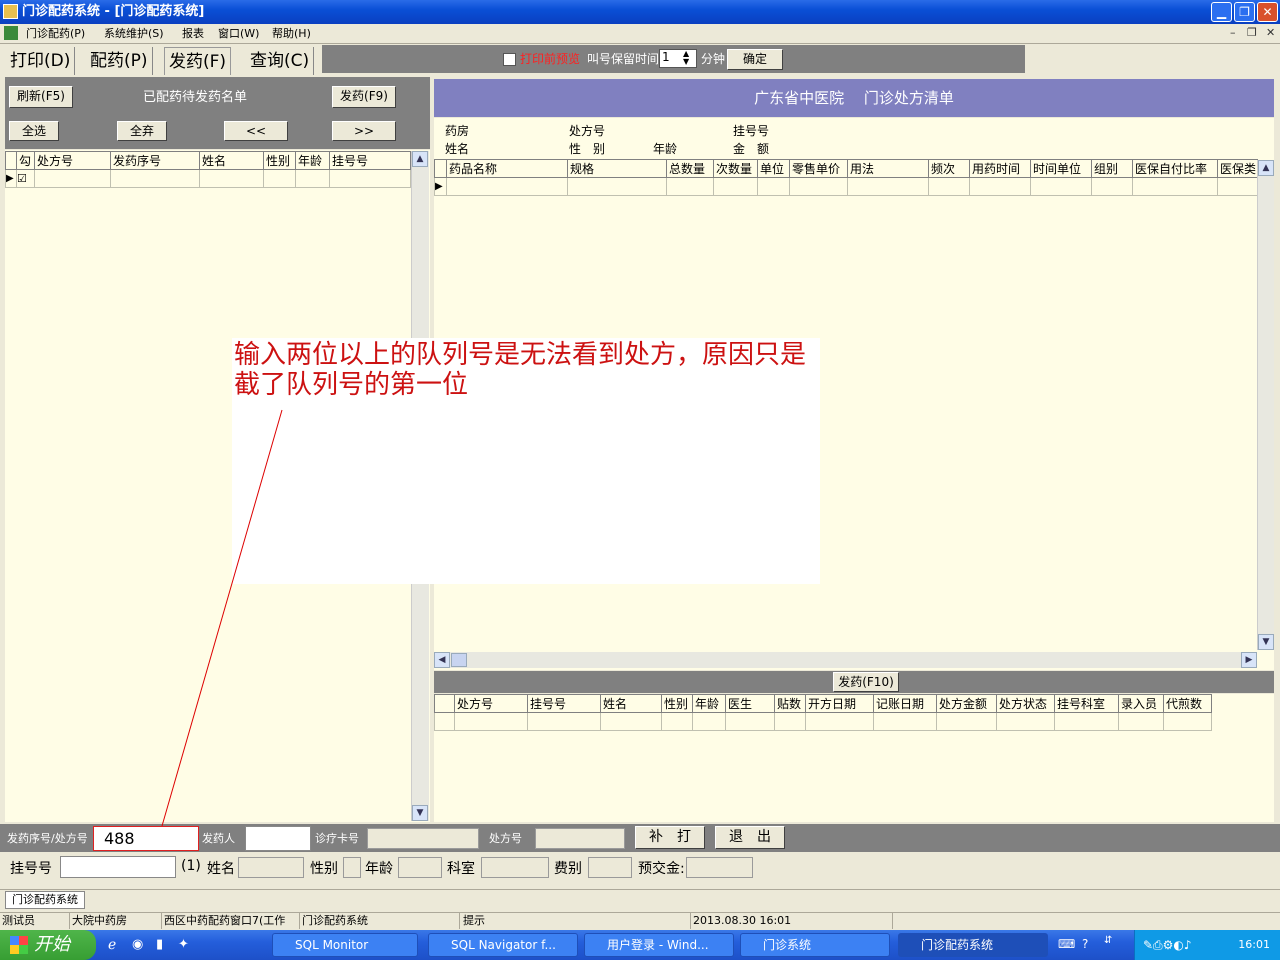  What do you see at coordinates (1252, 32) in the screenshot?
I see `mdi-restore-icon: ❐` at bounding box center [1252, 32].